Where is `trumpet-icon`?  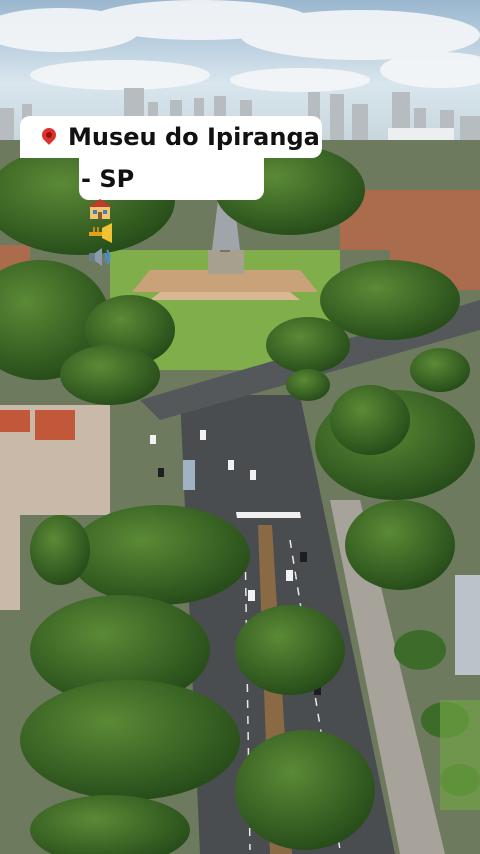
trumpet-icon is located at coordinates (100, 233).